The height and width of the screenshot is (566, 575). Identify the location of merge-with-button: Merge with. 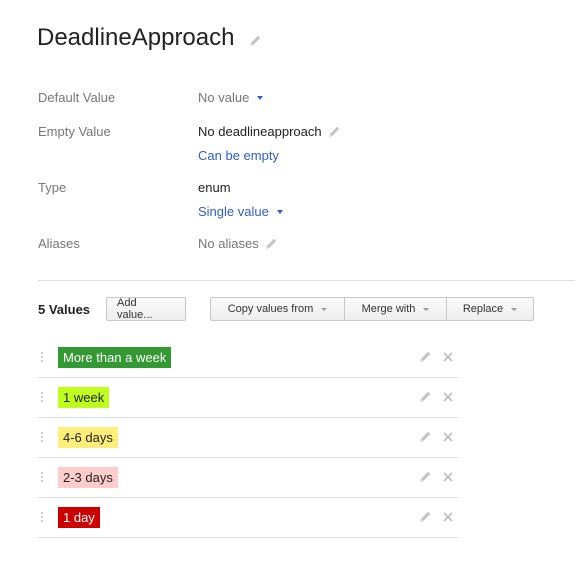
(395, 309).